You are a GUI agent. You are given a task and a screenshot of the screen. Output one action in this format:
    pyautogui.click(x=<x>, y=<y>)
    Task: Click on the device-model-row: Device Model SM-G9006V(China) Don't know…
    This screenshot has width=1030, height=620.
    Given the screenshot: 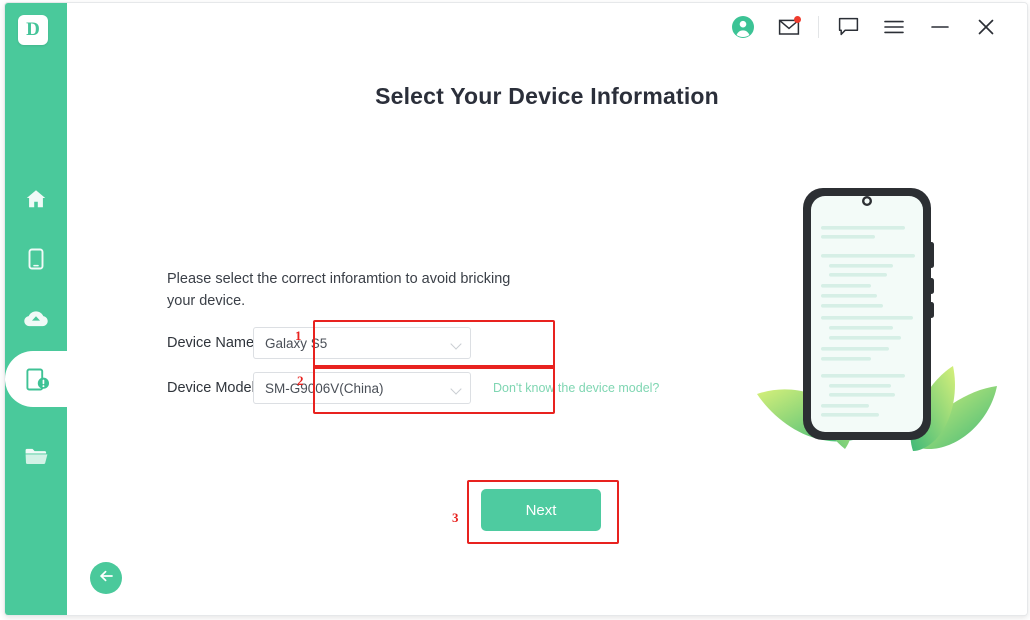 What is the action you would take?
    pyautogui.click(x=413, y=388)
    